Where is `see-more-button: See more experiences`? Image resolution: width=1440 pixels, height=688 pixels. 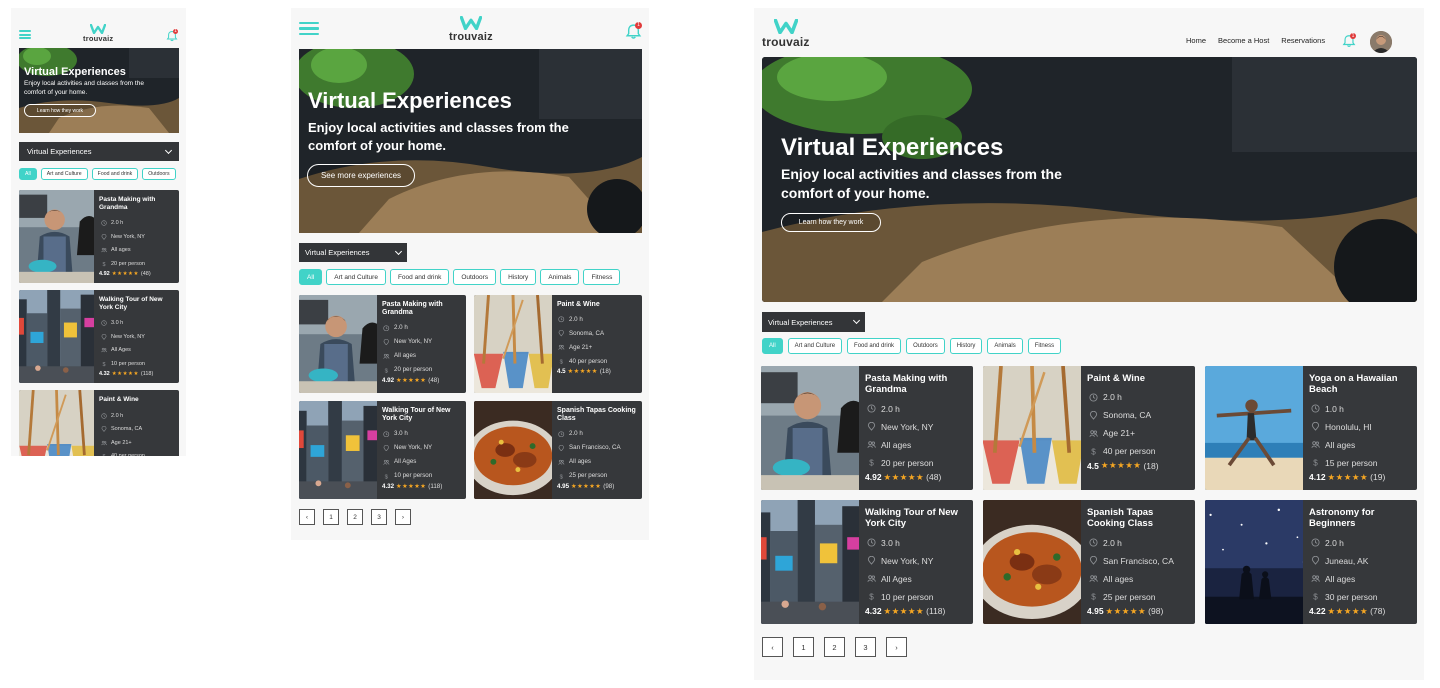 see-more-button: See more experiences is located at coordinates (361, 175).